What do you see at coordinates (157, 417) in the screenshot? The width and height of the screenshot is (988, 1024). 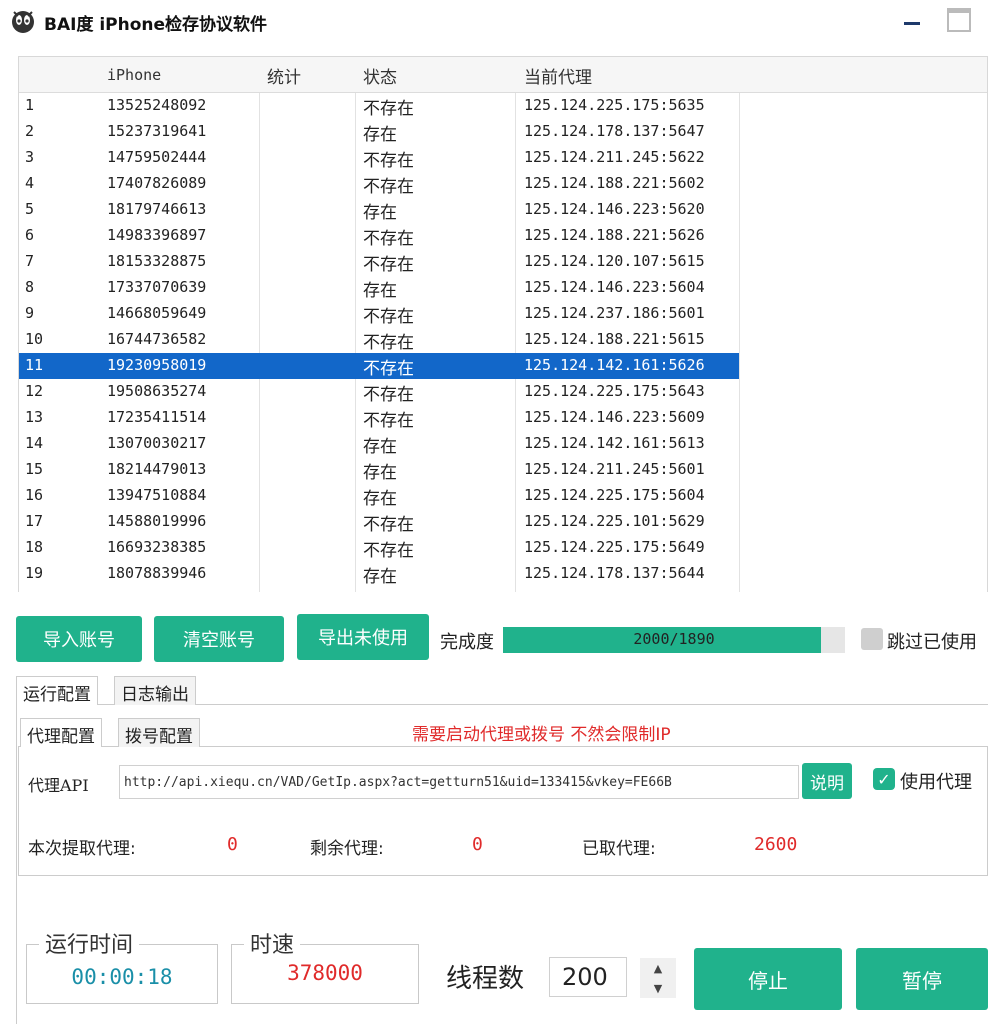 I see `cell-phone: 17235411514` at bounding box center [157, 417].